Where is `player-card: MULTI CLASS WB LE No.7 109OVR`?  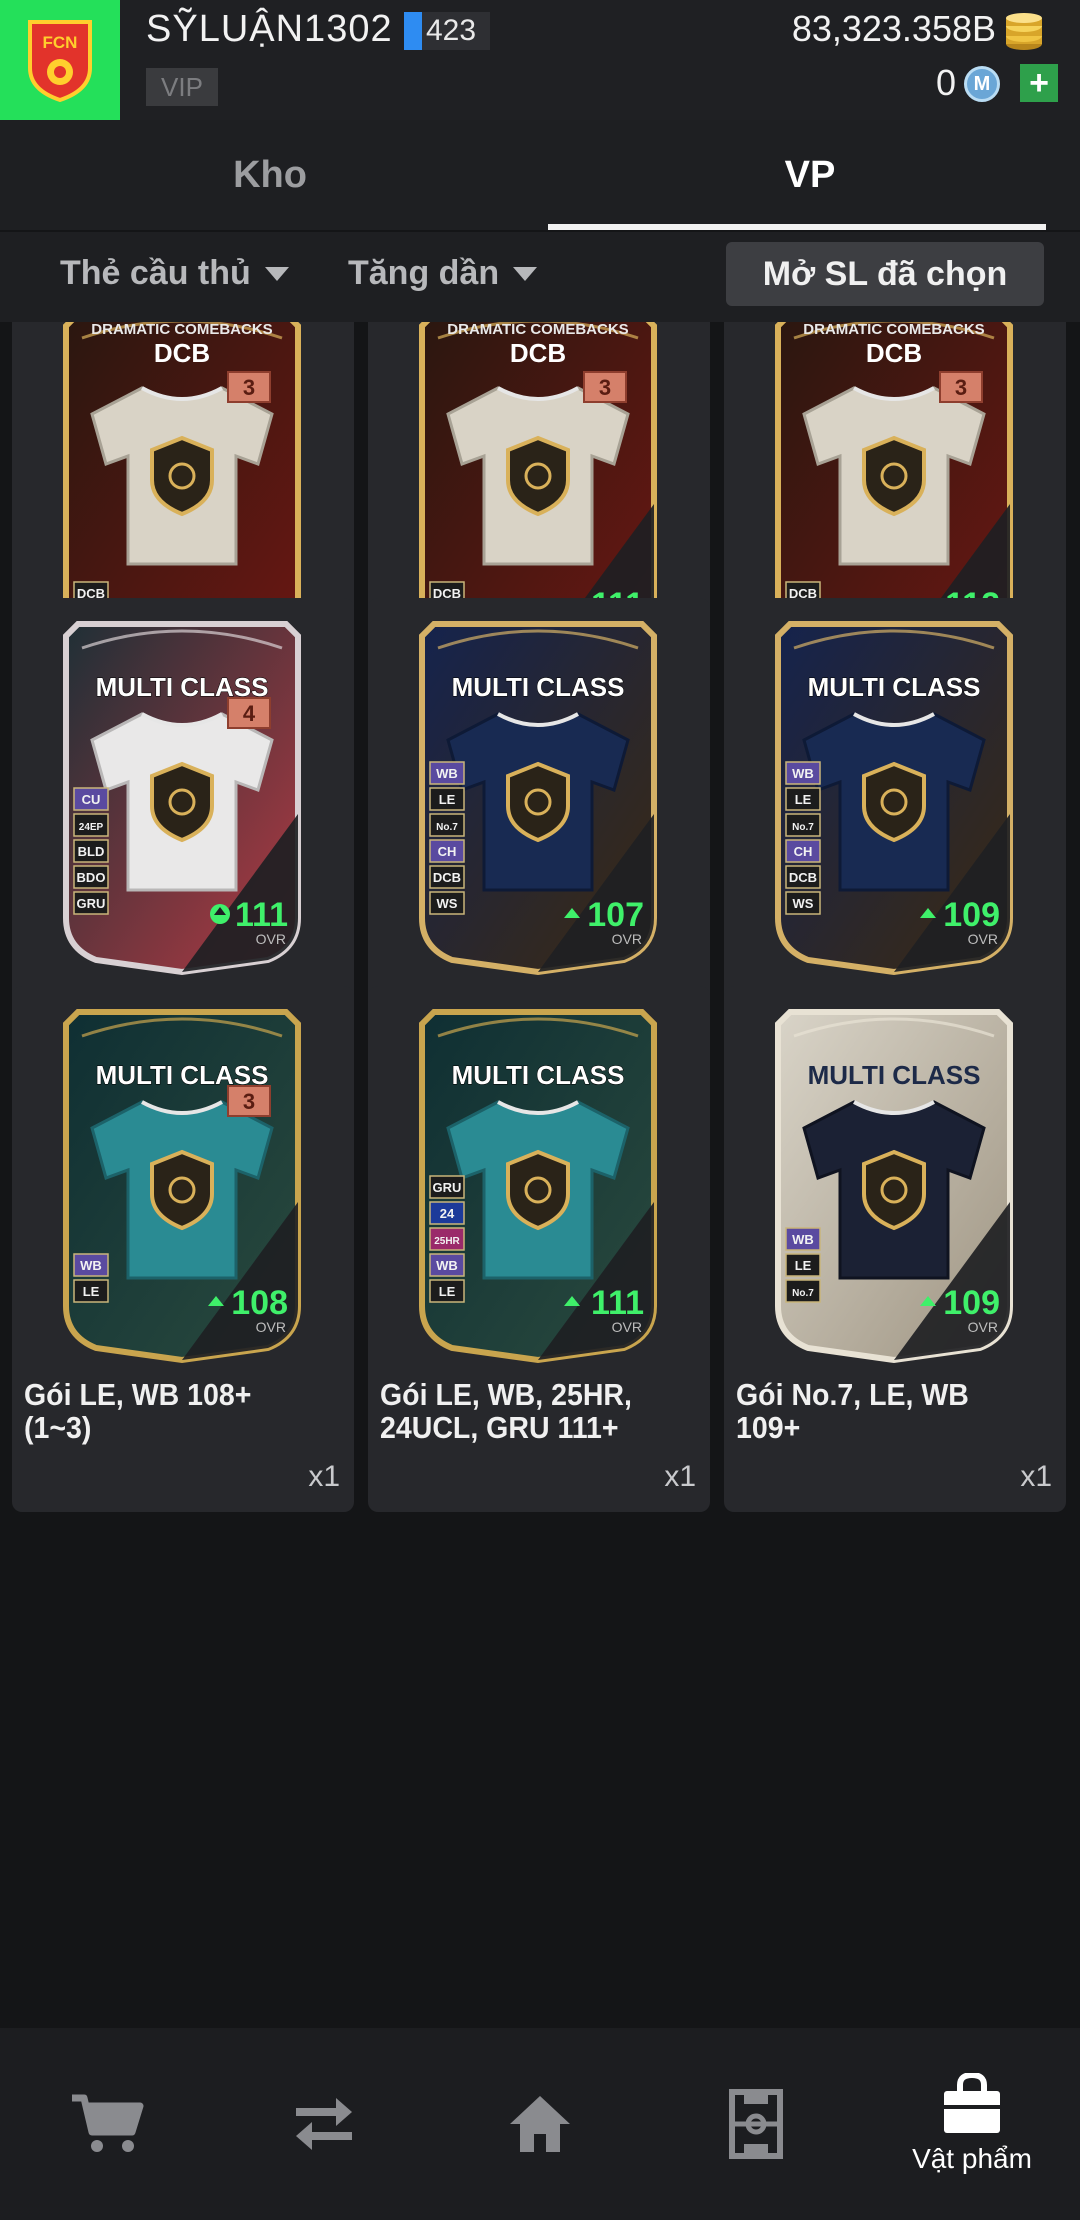
player-card: MULTI CLASS WB LE No.7 109OVR is located at coordinates (894, 1186).